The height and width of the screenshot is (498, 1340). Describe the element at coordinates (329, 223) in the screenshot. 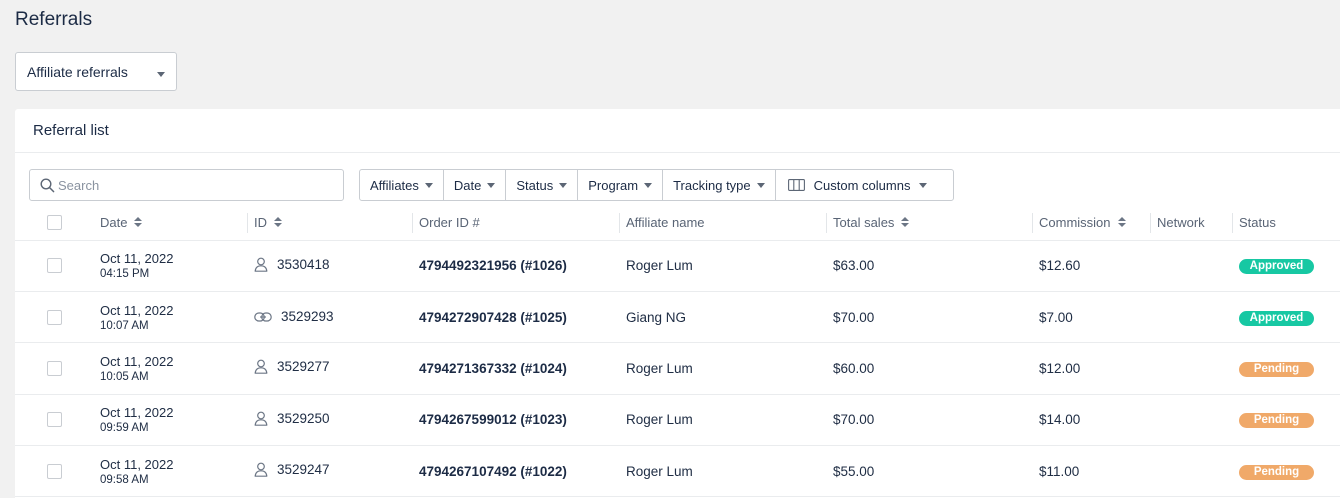

I see `header-id: ID` at that location.